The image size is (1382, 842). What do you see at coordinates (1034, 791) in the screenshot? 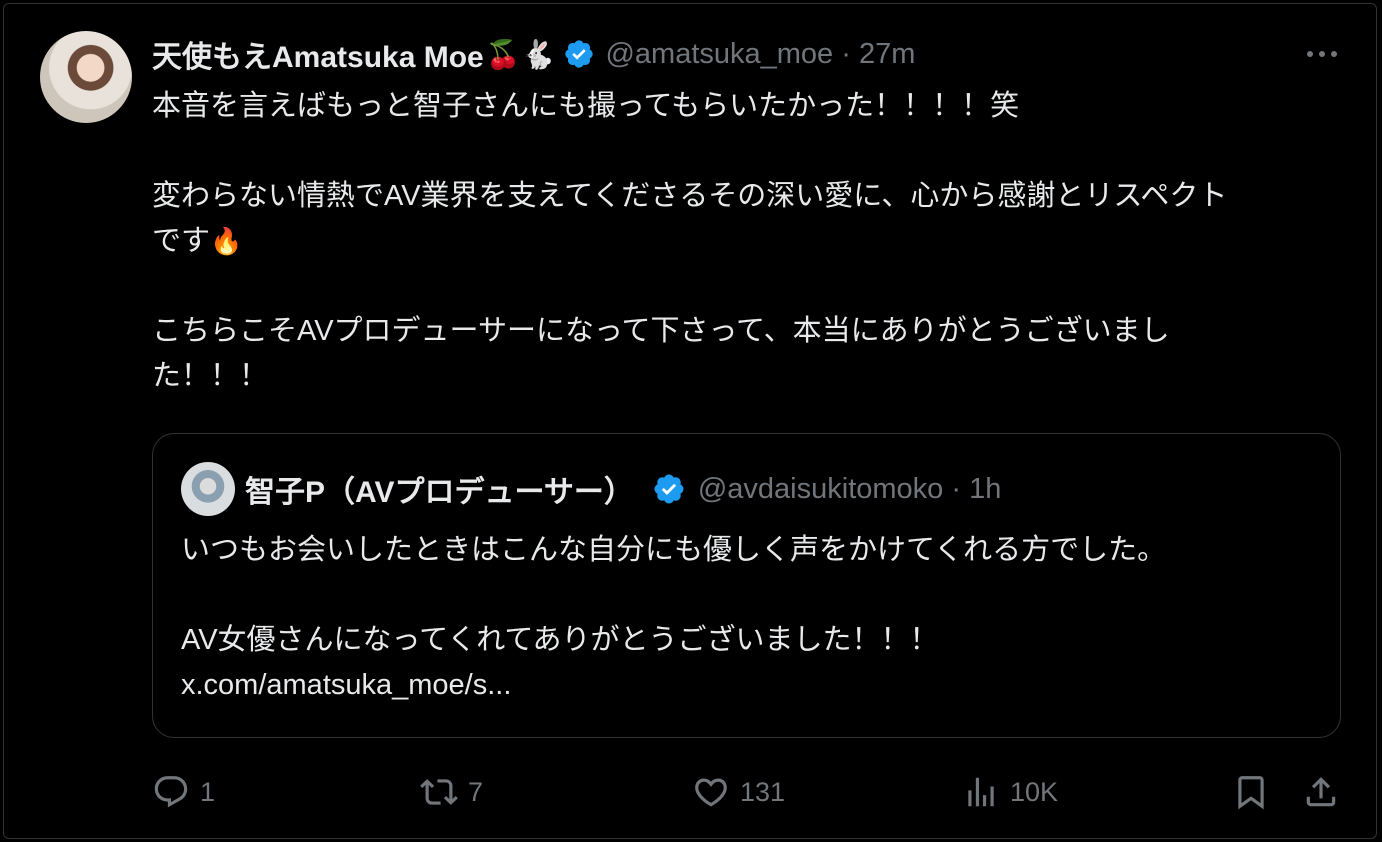
I see `views-count: 10K` at bounding box center [1034, 791].